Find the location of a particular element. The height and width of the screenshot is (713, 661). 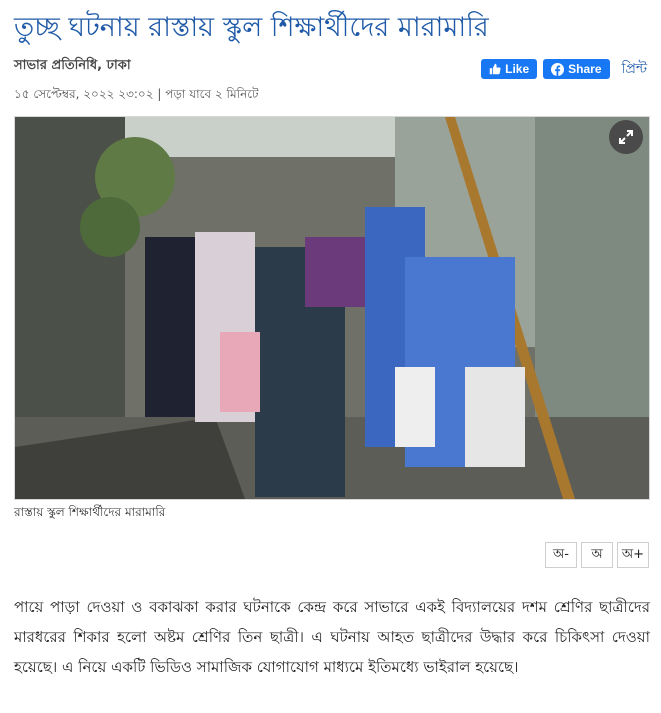

font-default-button: অ is located at coordinates (597, 555).